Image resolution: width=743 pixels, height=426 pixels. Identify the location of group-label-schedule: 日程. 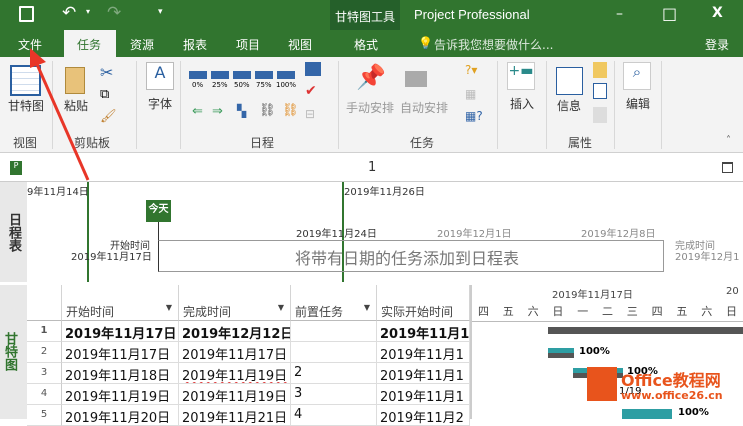
(262, 143).